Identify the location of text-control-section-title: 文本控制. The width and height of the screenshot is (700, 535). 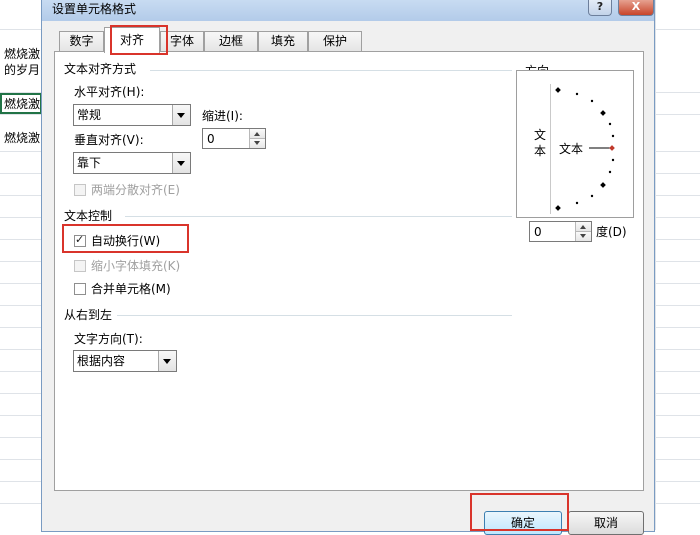
(88, 216).